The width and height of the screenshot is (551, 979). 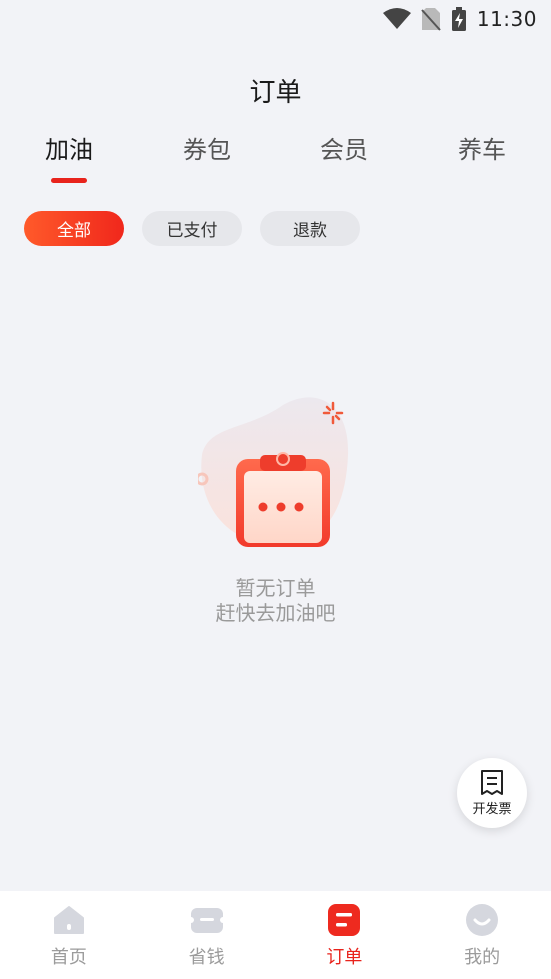 What do you see at coordinates (431, 19) in the screenshot?
I see `no-sim-icon` at bounding box center [431, 19].